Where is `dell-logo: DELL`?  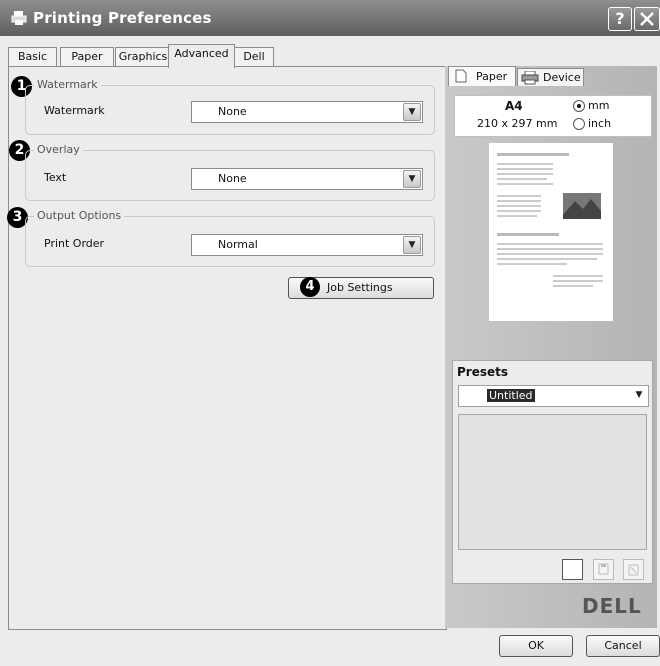 dell-logo: DELL is located at coordinates (612, 606).